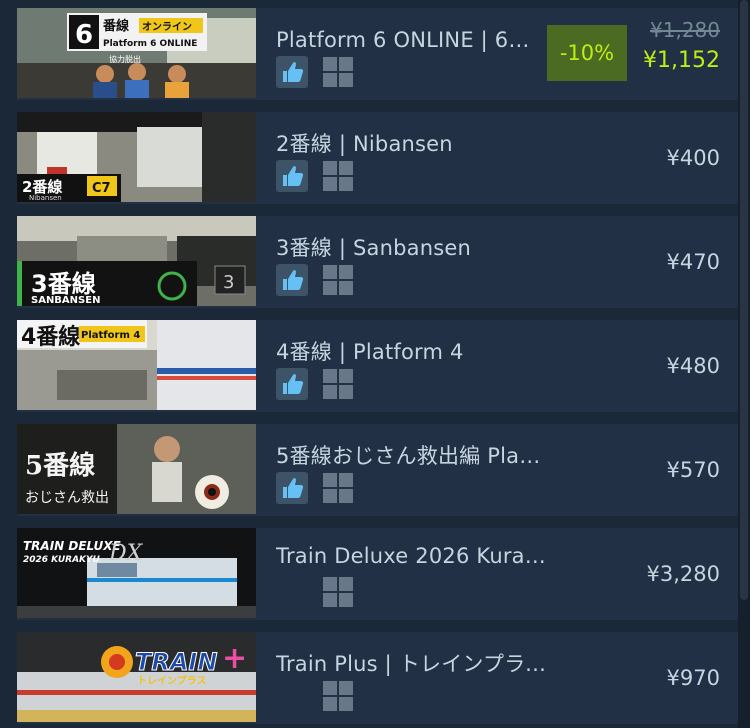 This screenshot has width=750, height=728. What do you see at coordinates (370, 351) in the screenshot?
I see `game-title: 4番線 | Platform 4` at bounding box center [370, 351].